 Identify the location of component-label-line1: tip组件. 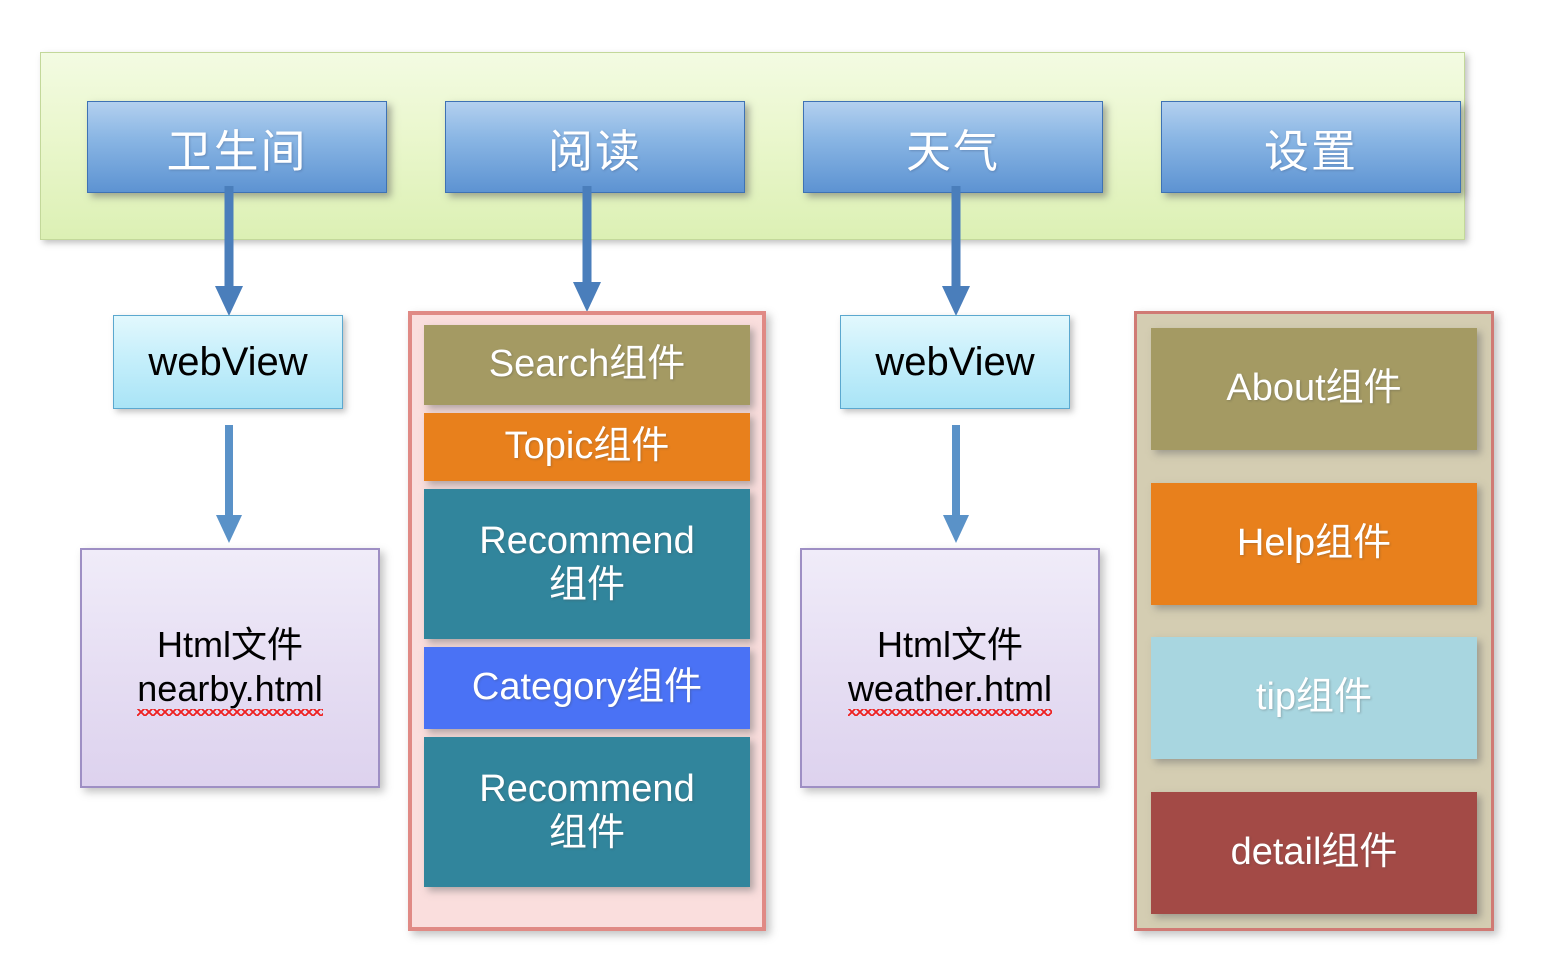
(1314, 697).